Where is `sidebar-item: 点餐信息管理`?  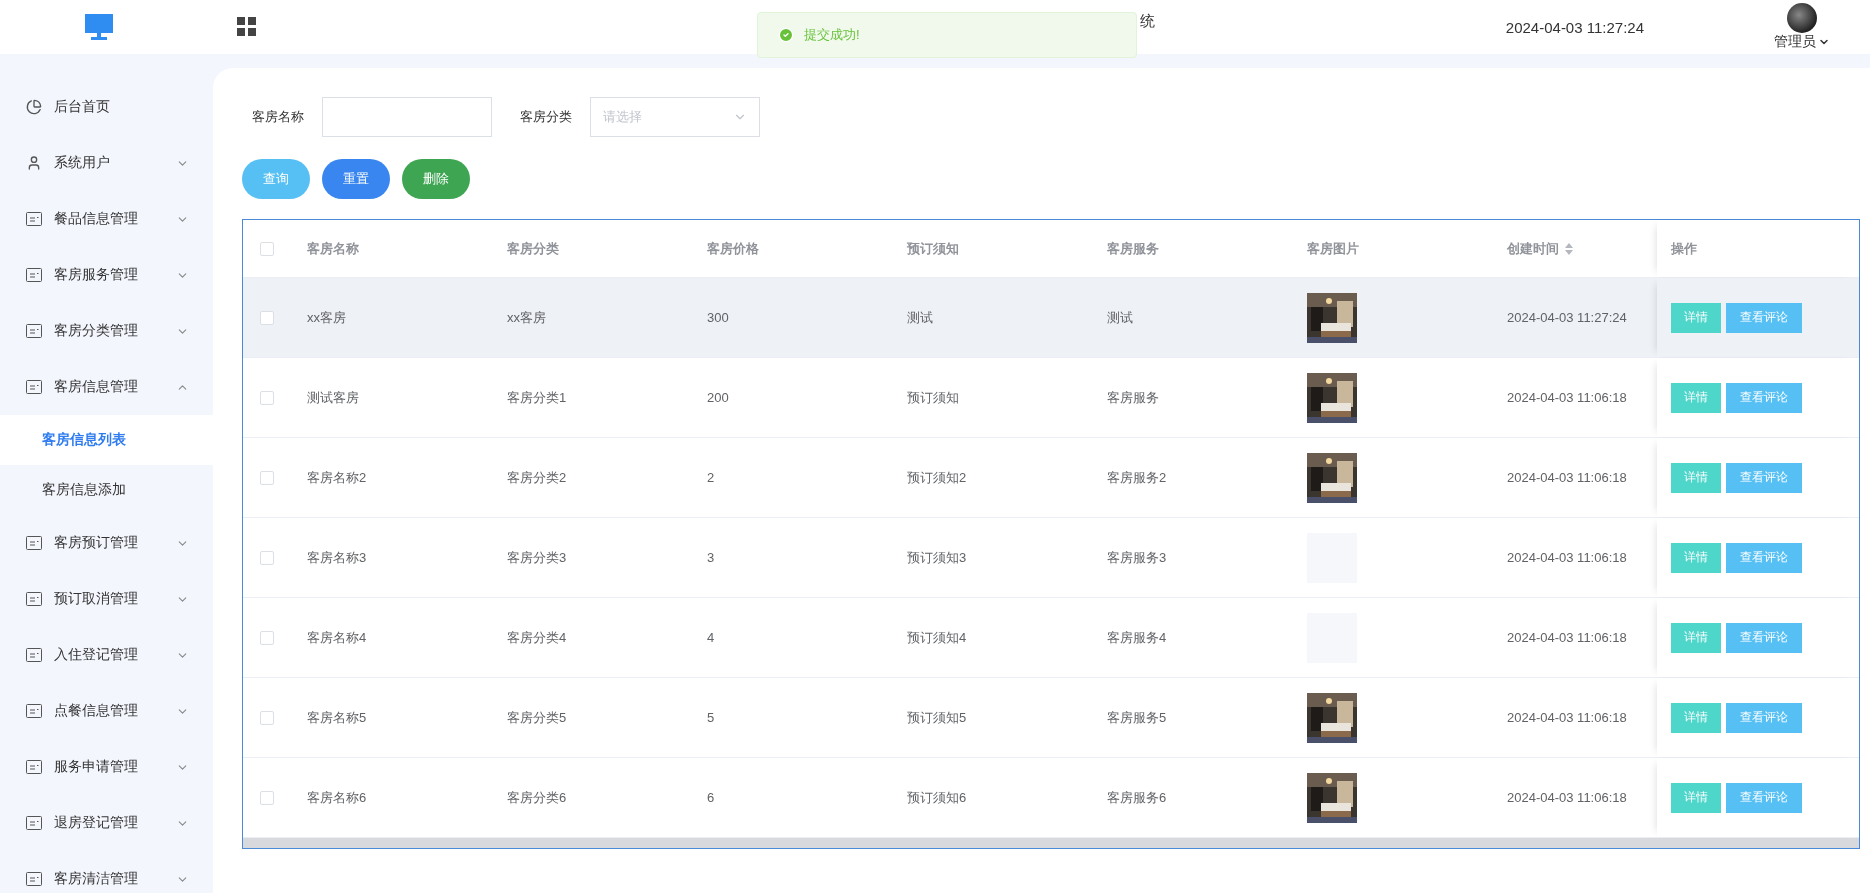 sidebar-item: 点餐信息管理 is located at coordinates (106, 711).